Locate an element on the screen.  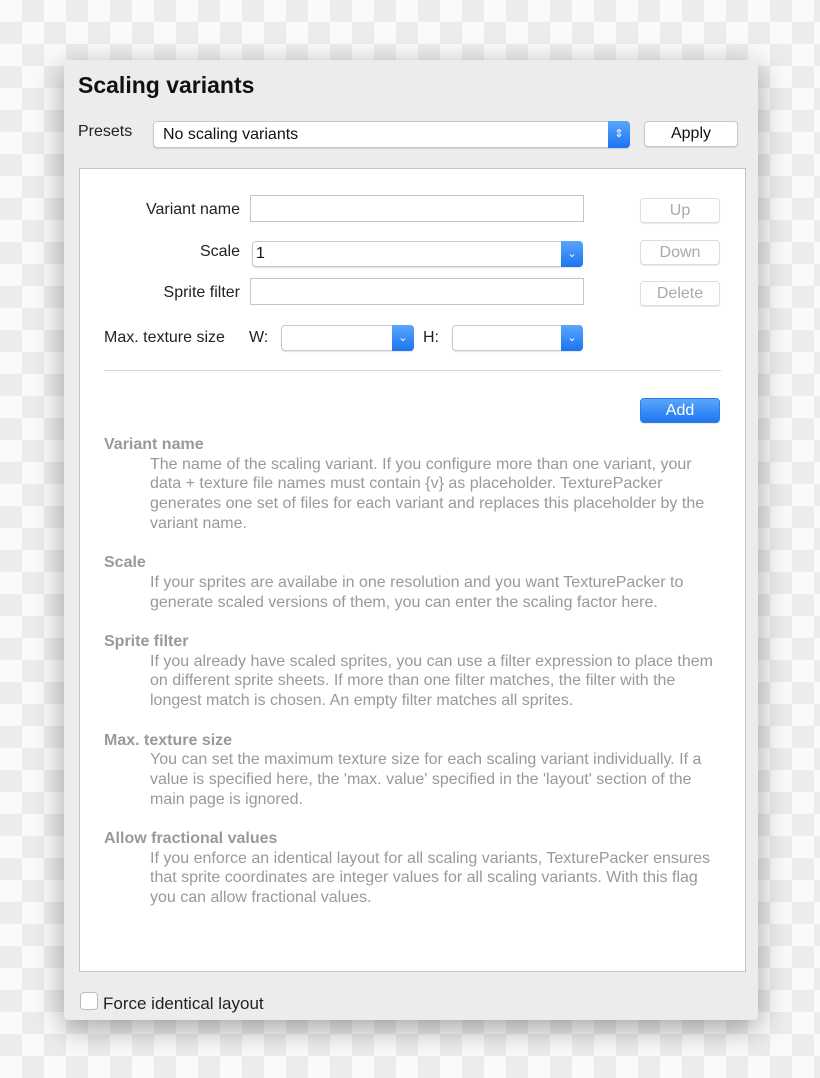
width-label: W: is located at coordinates (259, 337).